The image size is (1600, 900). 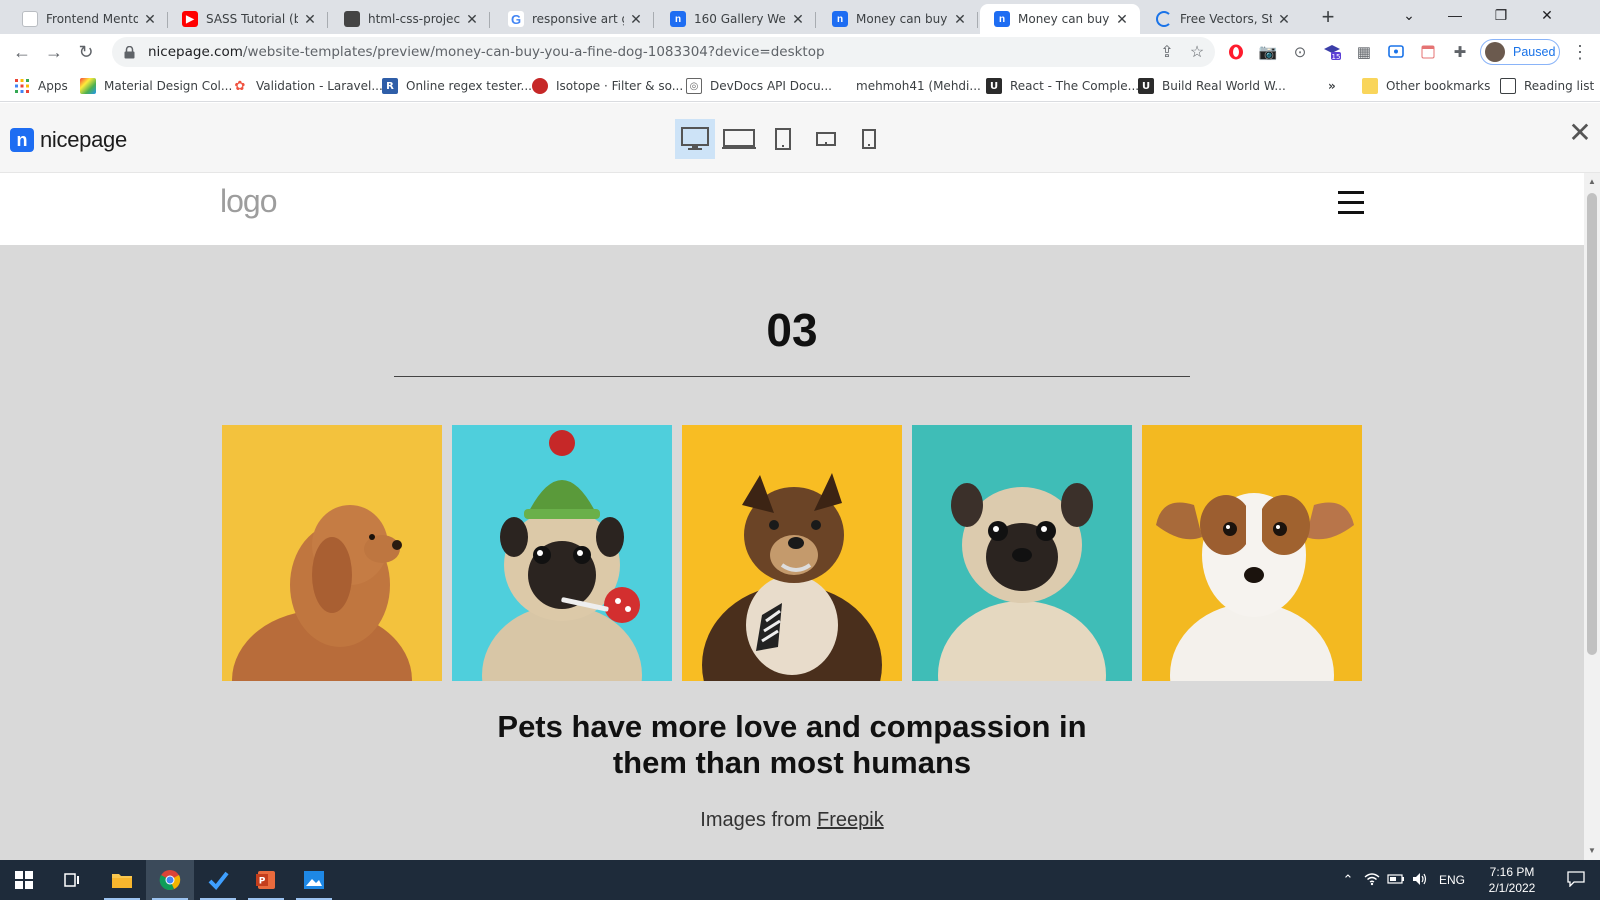 What do you see at coordinates (1396, 880) in the screenshot?
I see `battery-icon` at bounding box center [1396, 880].